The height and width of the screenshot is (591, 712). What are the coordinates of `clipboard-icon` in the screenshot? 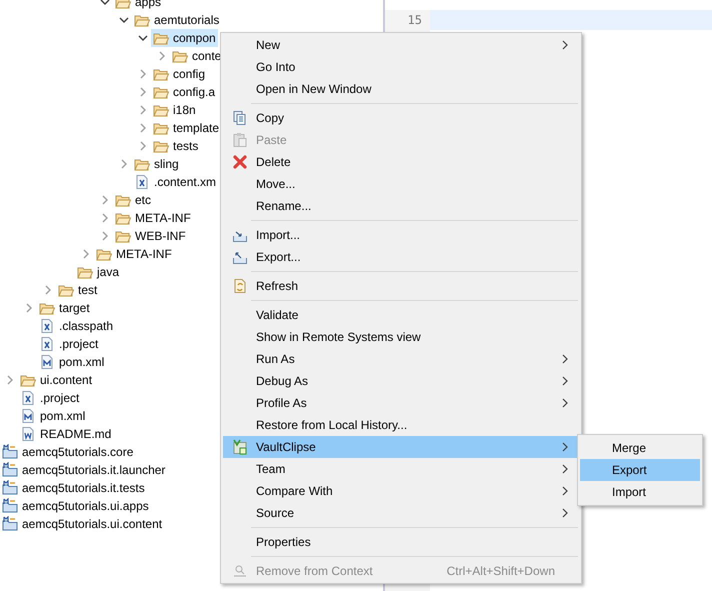 It's located at (240, 140).